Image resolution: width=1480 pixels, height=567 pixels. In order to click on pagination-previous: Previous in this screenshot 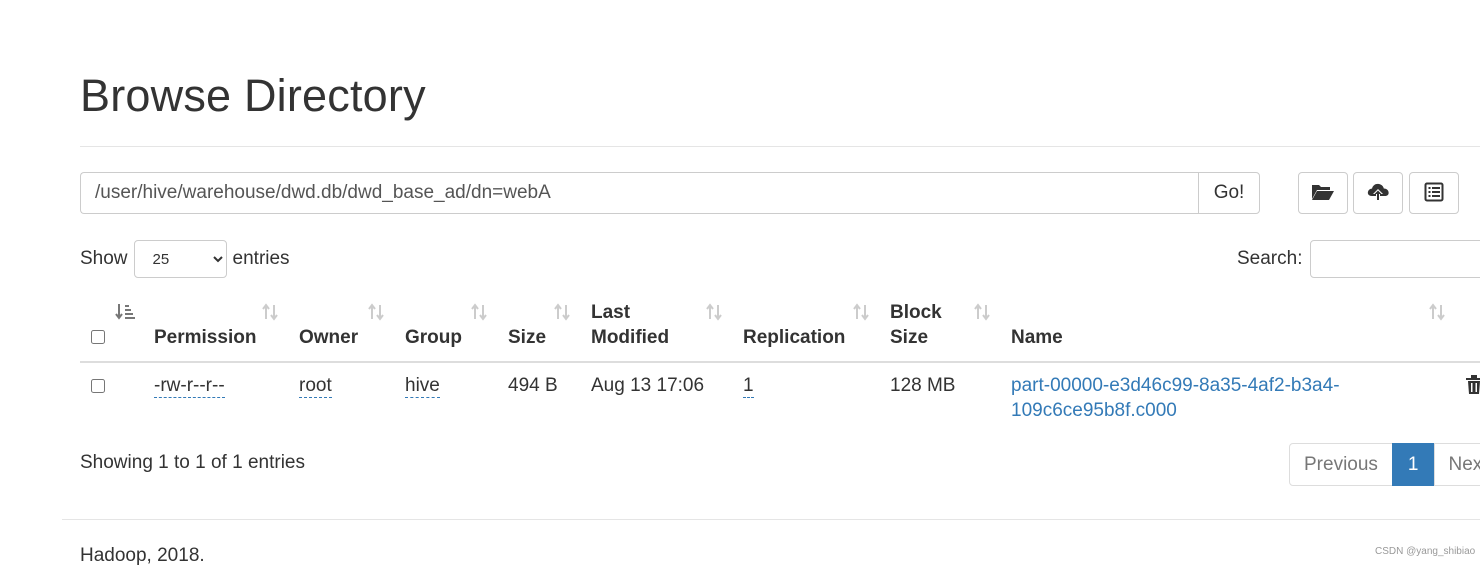, I will do `click(1341, 464)`.